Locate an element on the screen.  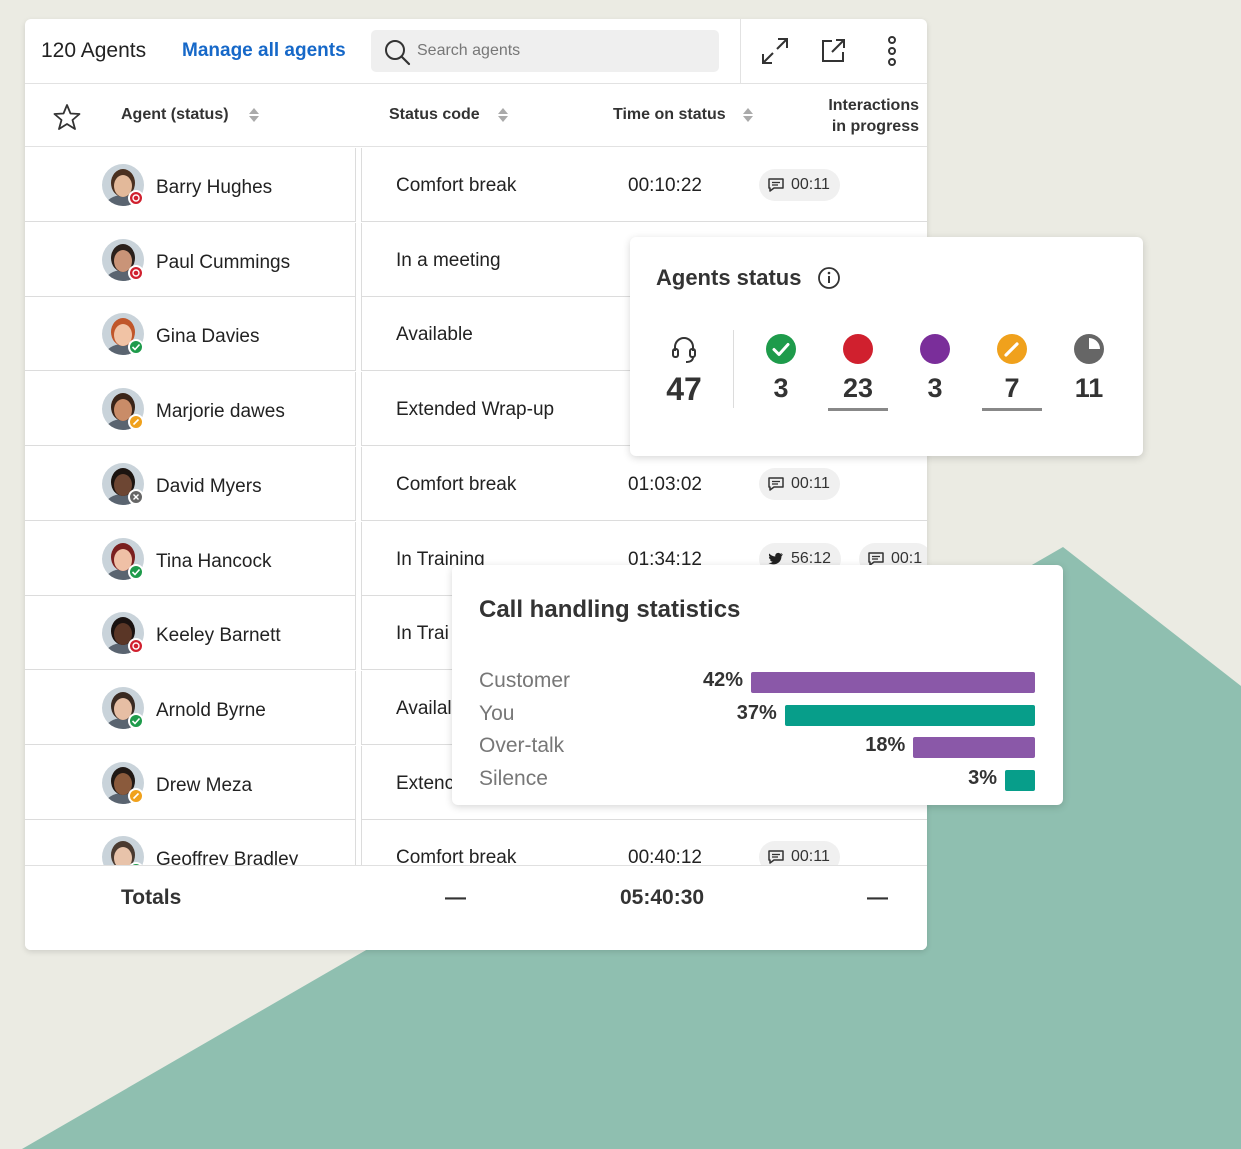
totals-status-dash: — is located at coordinates (455, 897).